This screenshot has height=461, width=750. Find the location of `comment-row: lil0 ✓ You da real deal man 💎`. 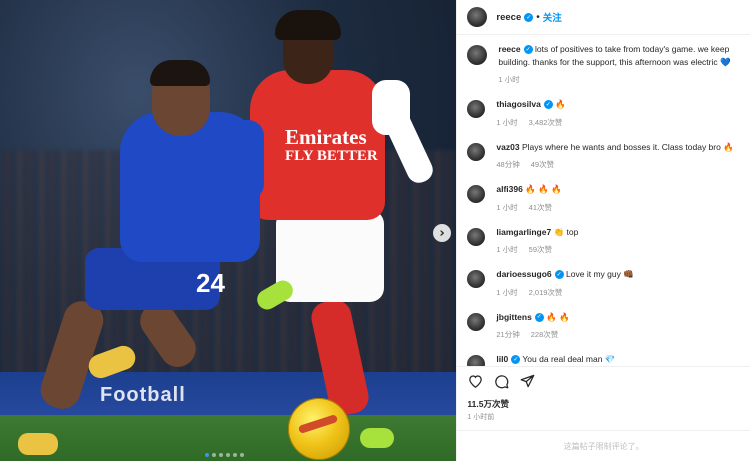

comment-row: lil0 ✓ You da real deal man 💎 is located at coordinates (603, 359).